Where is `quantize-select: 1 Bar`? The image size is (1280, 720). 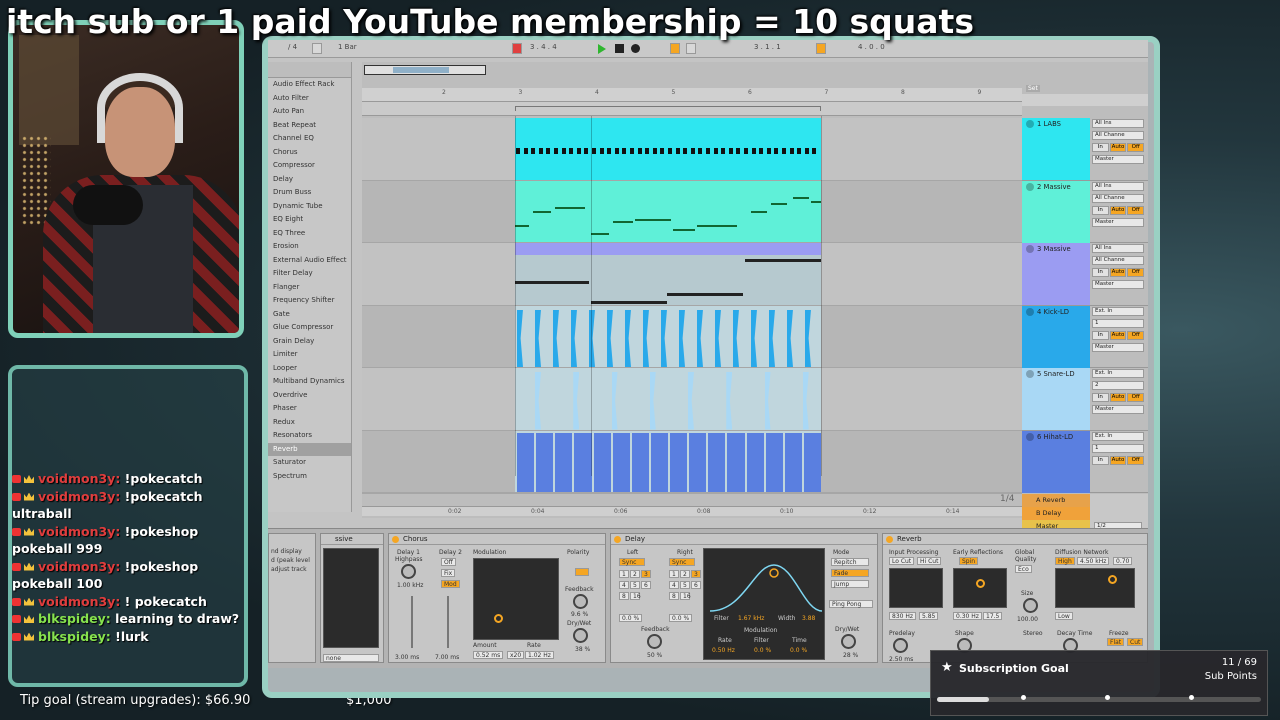 quantize-select: 1 Bar is located at coordinates (347, 47).